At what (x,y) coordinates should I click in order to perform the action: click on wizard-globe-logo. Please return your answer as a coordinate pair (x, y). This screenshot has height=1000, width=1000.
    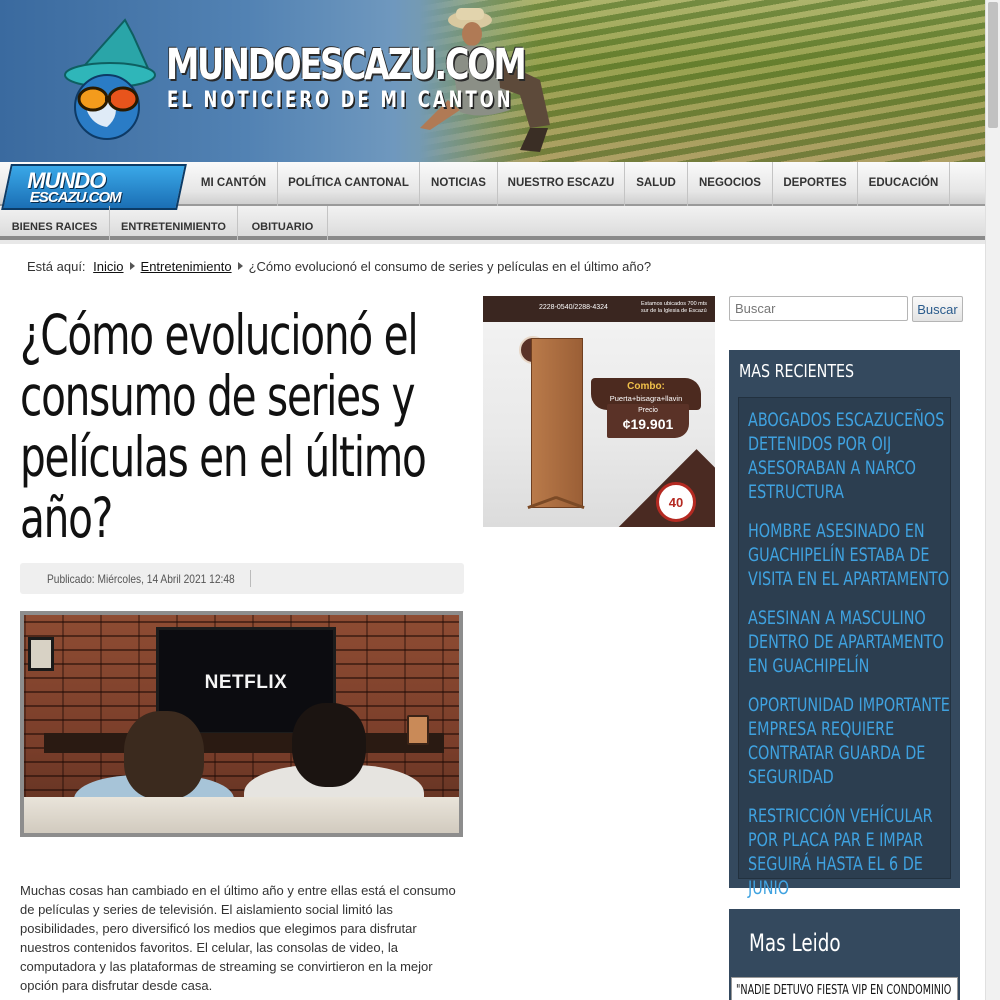
    Looking at the image, I should click on (110, 79).